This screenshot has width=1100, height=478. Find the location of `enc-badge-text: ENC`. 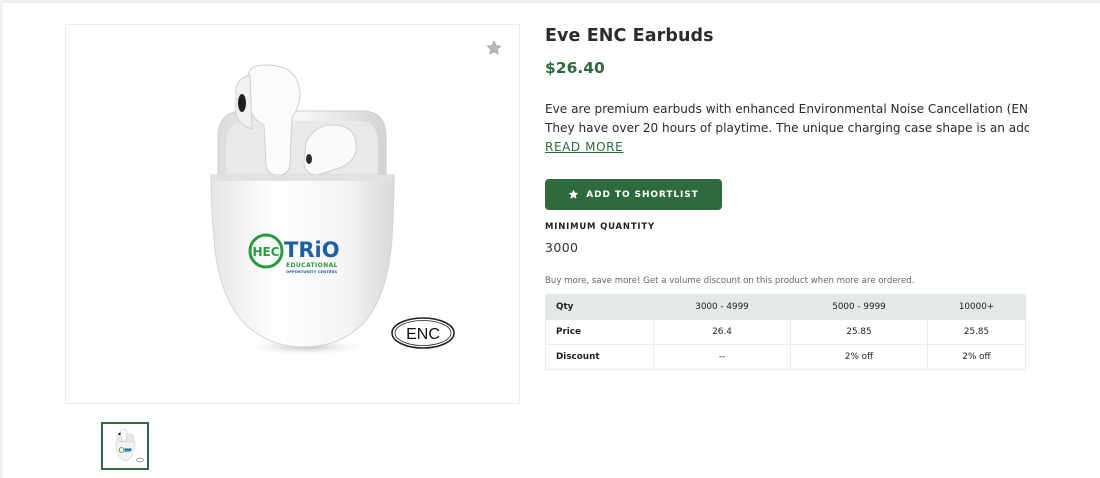

enc-badge-text: ENC is located at coordinates (423, 334).